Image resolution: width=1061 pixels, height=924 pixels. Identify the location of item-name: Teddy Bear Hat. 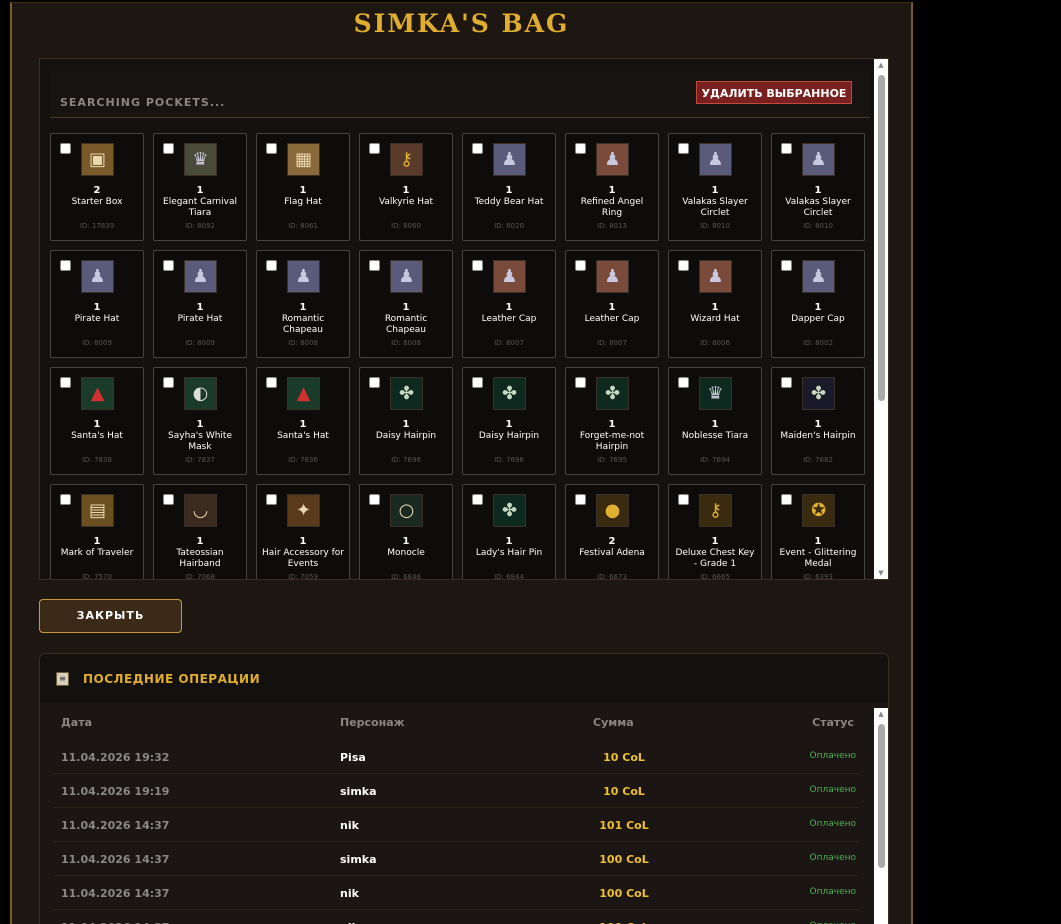
(509, 202).